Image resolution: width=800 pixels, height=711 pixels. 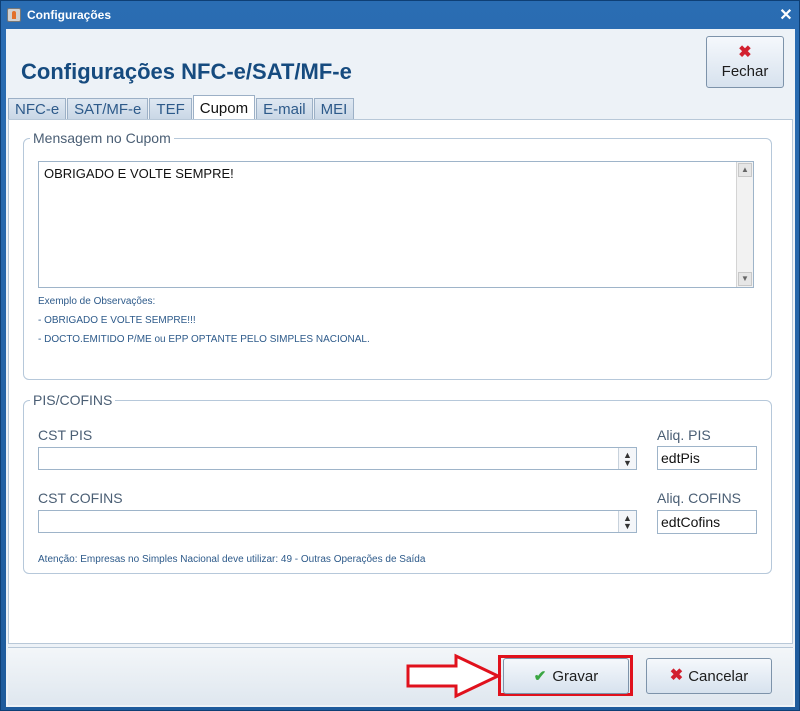 I want to click on tab-email: E-mail, so click(x=284, y=109).